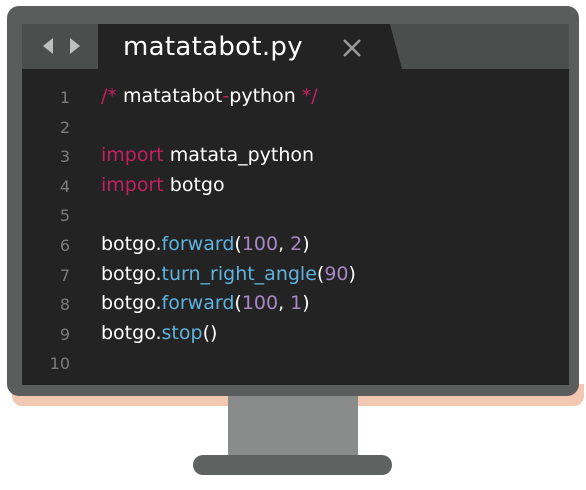  What do you see at coordinates (352, 48) in the screenshot?
I see `close-icon` at bounding box center [352, 48].